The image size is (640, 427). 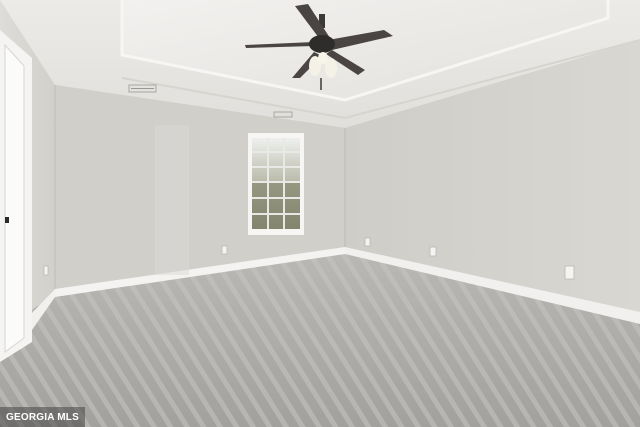 What do you see at coordinates (16, 196) in the screenshot?
I see `door` at bounding box center [16, 196].